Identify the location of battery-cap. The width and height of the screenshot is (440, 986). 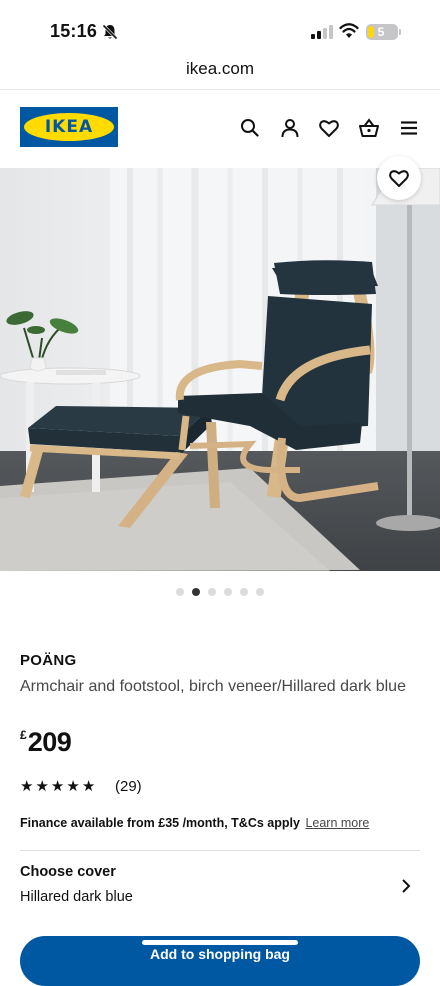
(400, 32).